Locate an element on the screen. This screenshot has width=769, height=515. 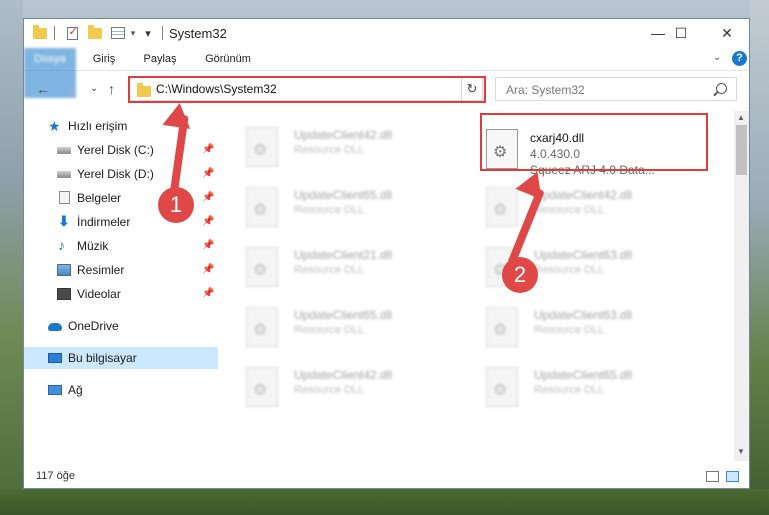
new-folder-icon is located at coordinates (95, 33).